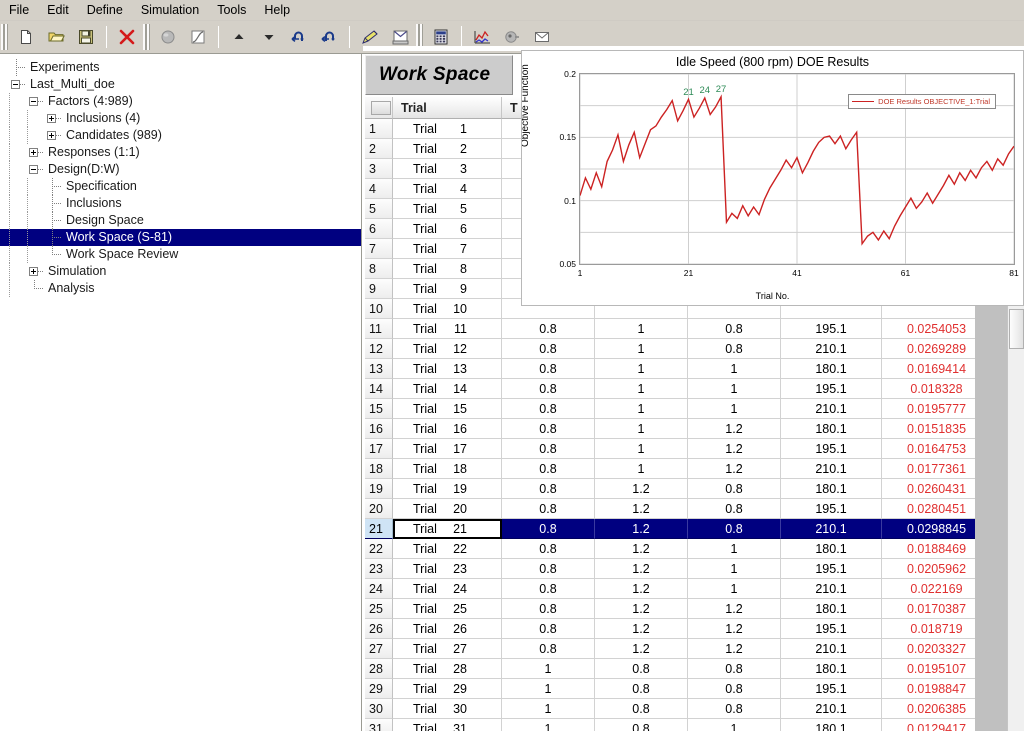  I want to click on cell-trial-name: Trial 23, so click(447, 569).